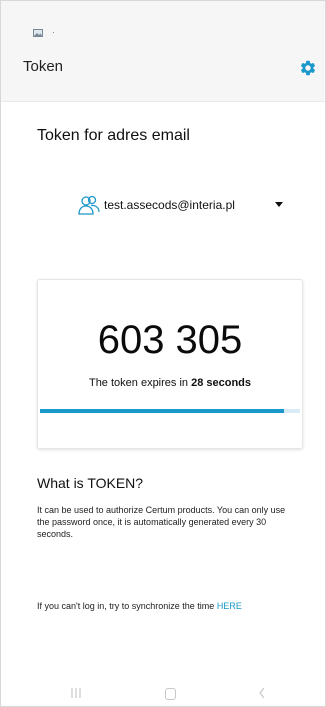 This screenshot has width=326, height=707. What do you see at coordinates (229, 606) in the screenshot?
I see `sync-link: HERE` at bounding box center [229, 606].